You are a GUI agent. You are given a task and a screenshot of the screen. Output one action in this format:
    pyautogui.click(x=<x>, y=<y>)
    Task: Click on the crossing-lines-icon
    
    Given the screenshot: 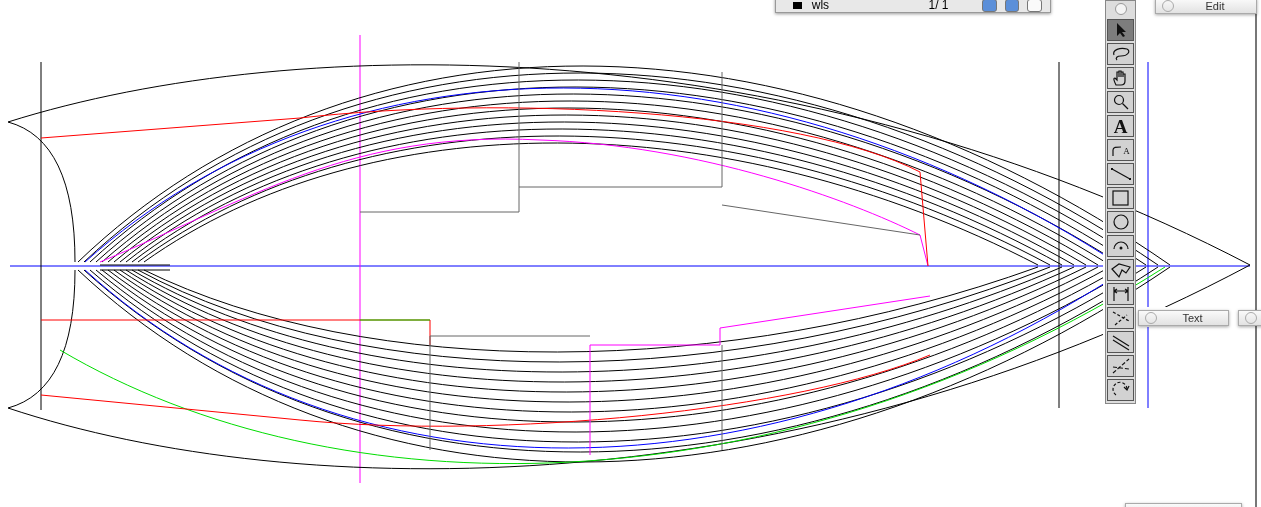 What is the action you would take?
    pyautogui.click(x=1120, y=318)
    